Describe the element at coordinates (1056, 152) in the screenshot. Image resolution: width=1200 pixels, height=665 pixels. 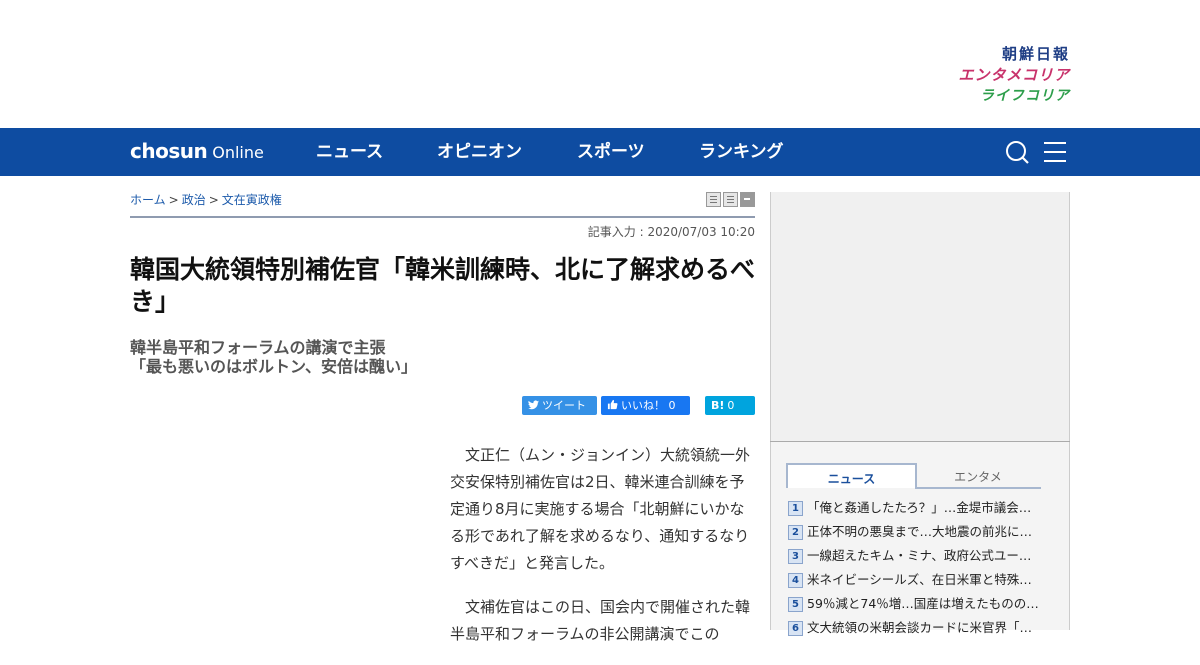
I see `hamburger-menu-icon` at that location.